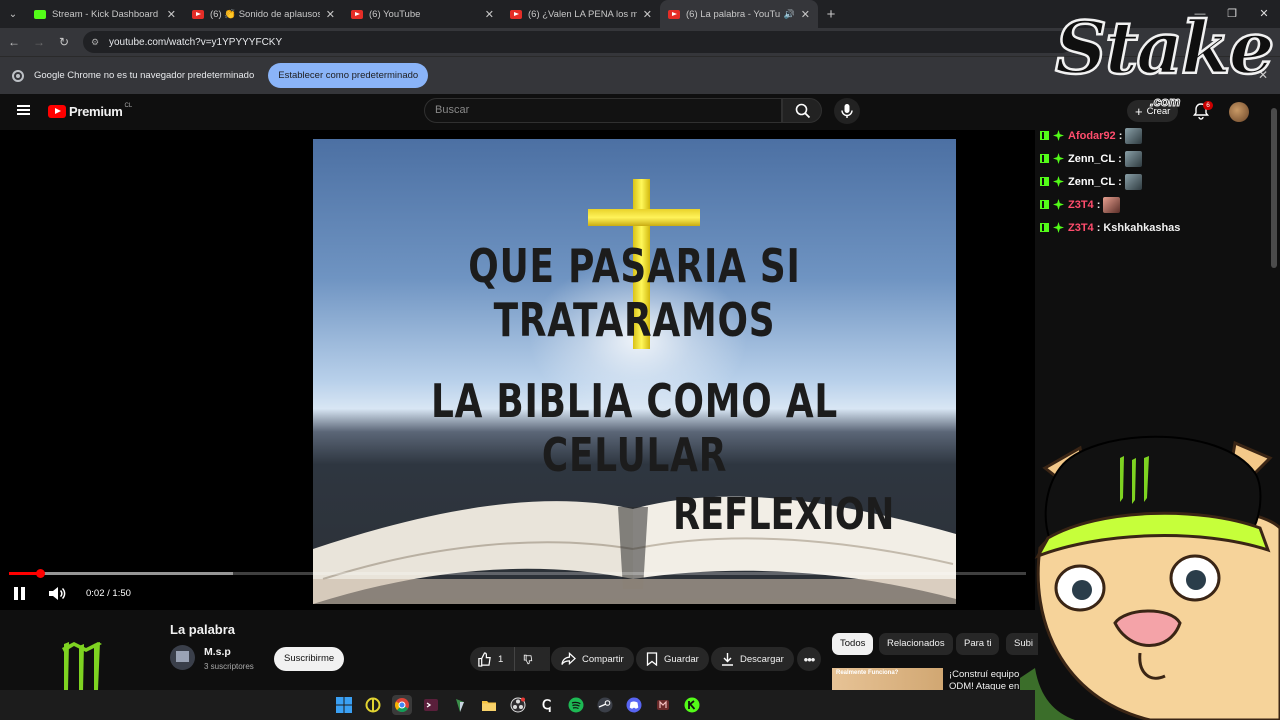 The height and width of the screenshot is (720, 1280). What do you see at coordinates (762, 659) in the screenshot?
I see `download-label: Descargar` at bounding box center [762, 659].